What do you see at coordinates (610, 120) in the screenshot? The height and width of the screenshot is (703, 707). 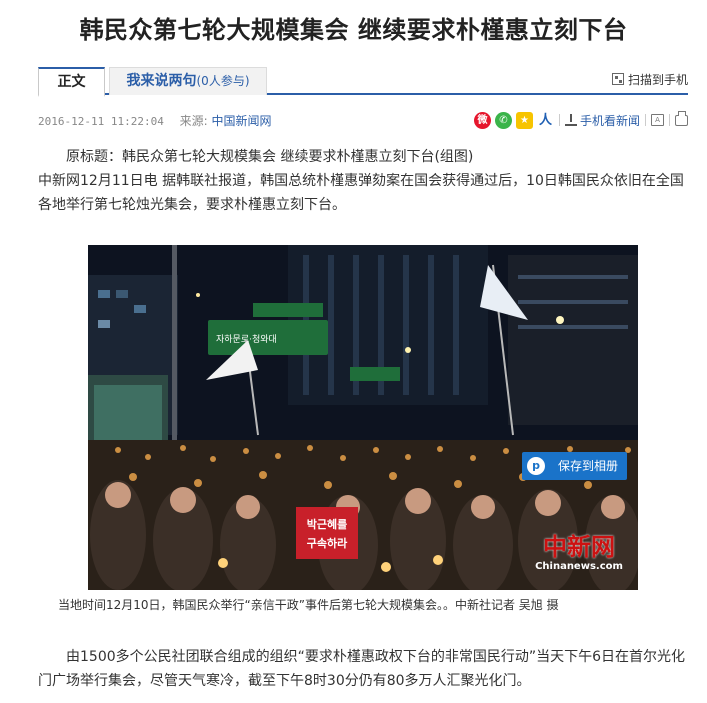 I see `mobile-news-link: 手机看新闻` at bounding box center [610, 120].